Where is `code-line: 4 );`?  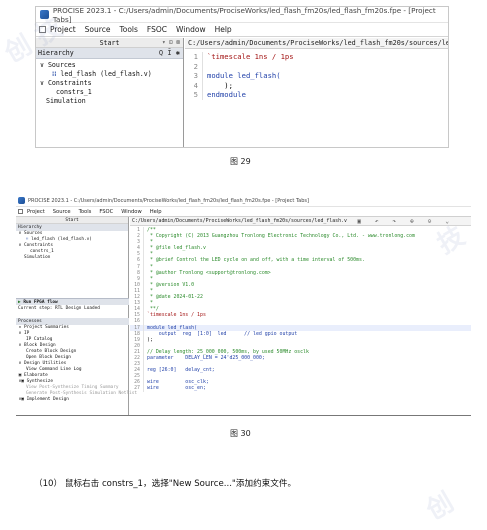
code-line: 4 ); is located at coordinates (316, 85).